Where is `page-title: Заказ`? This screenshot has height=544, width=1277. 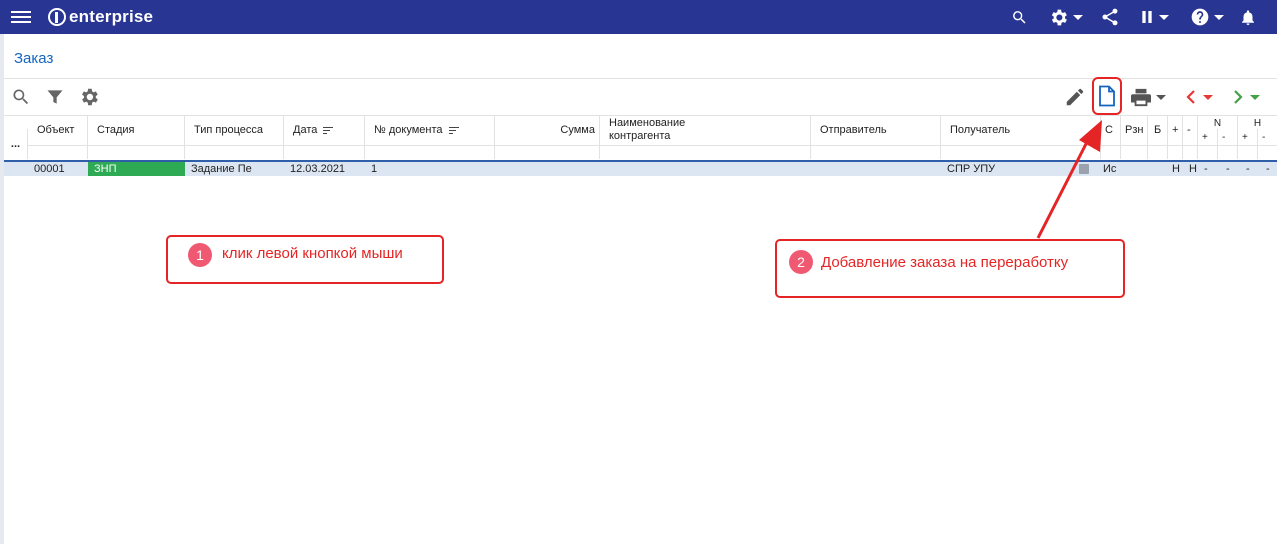 page-title: Заказ is located at coordinates (34, 58).